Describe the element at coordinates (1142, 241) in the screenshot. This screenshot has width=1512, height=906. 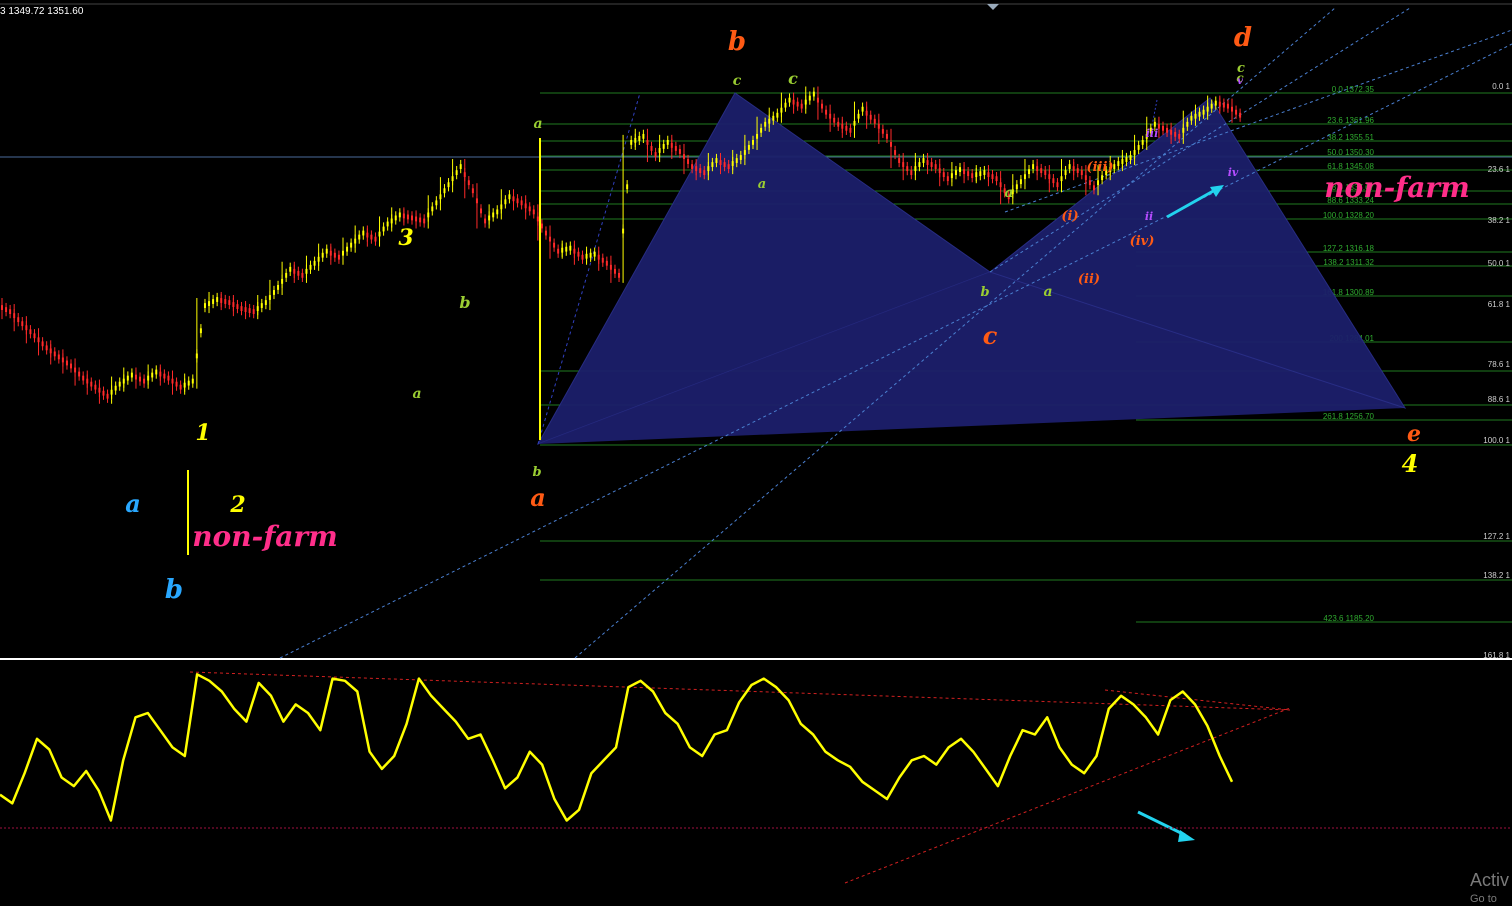
I see `wave-label: (iv)` at that location.